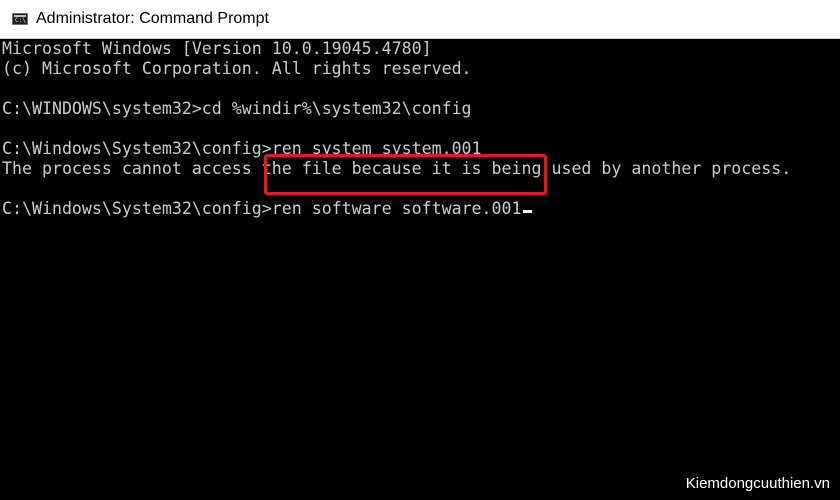  I want to click on text-cursor, so click(527, 211).